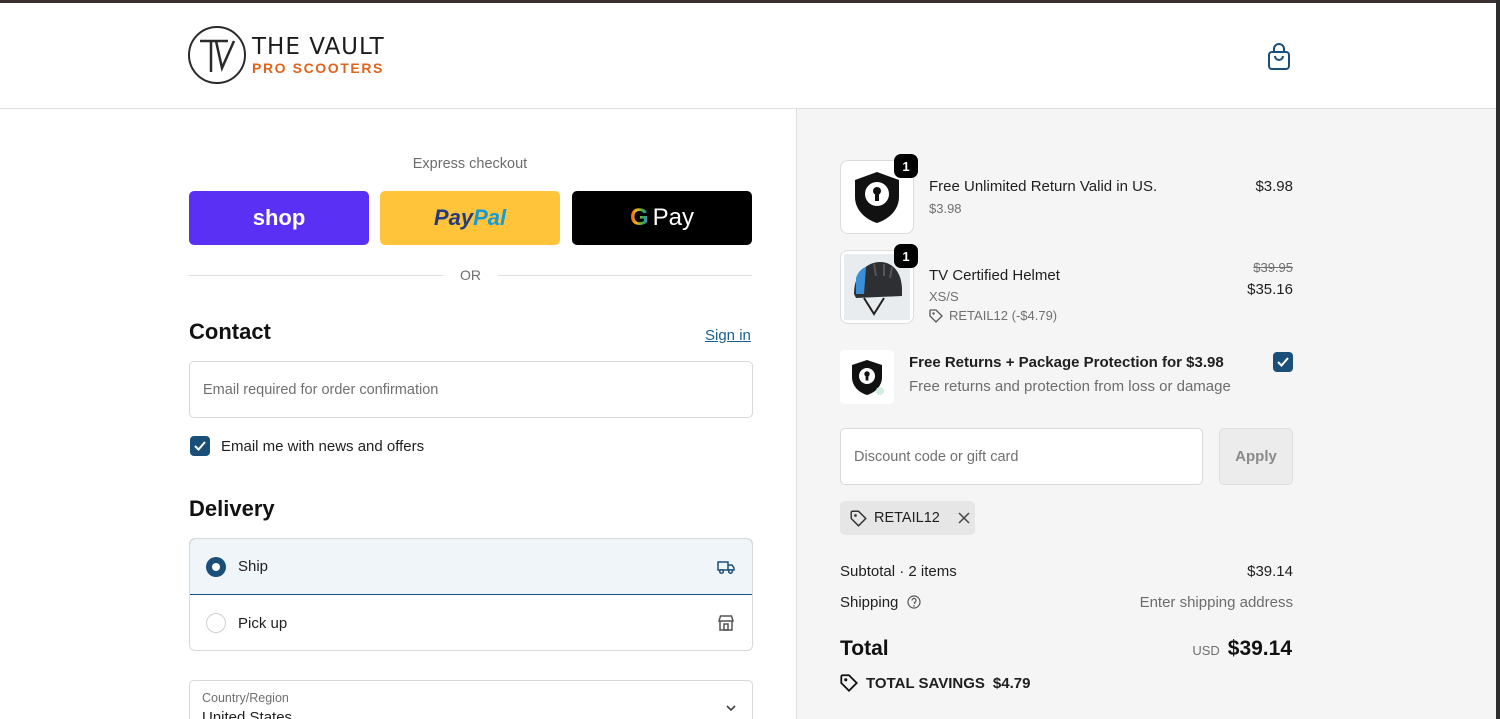 The width and height of the screenshot is (1500, 719). What do you see at coordinates (253, 566) in the screenshot?
I see `ship-label: Ship` at bounding box center [253, 566].